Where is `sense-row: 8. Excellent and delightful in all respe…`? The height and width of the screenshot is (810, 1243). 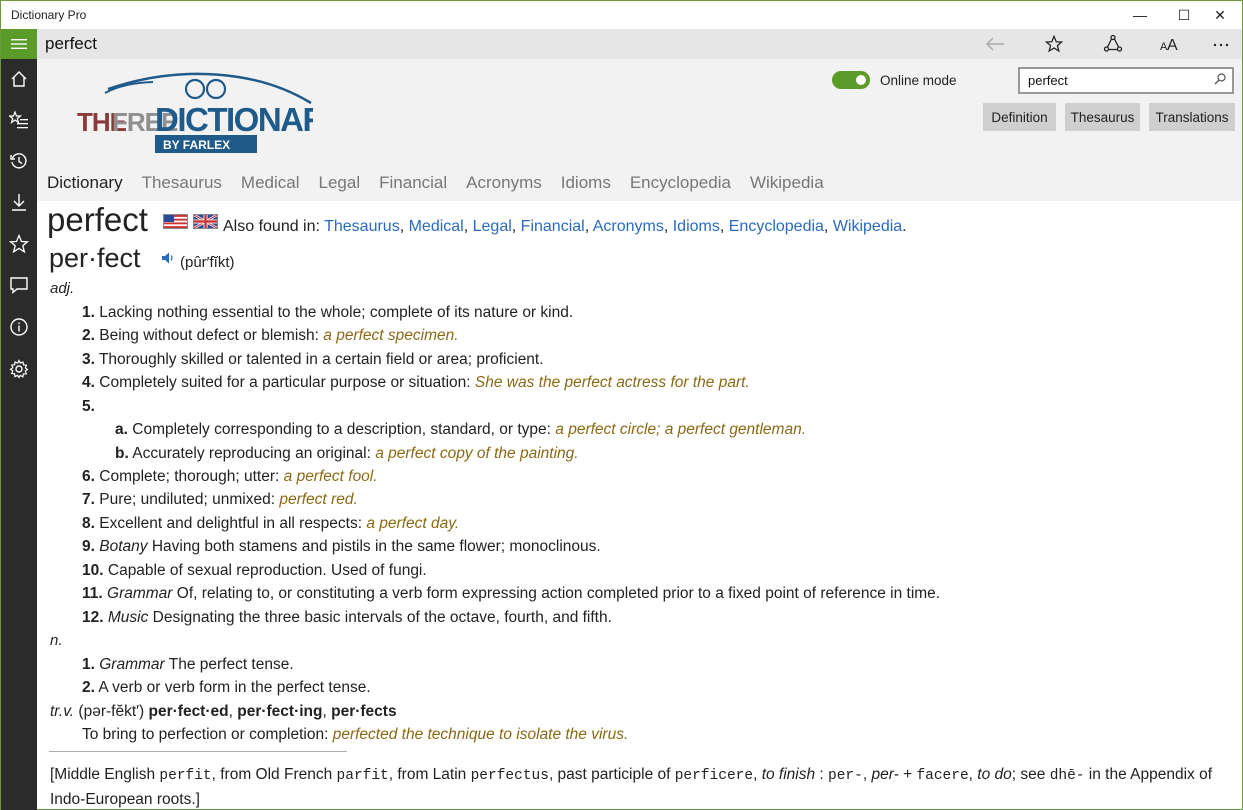 sense-row: 8. Excellent and delightful in all respe… is located at coordinates (271, 523).